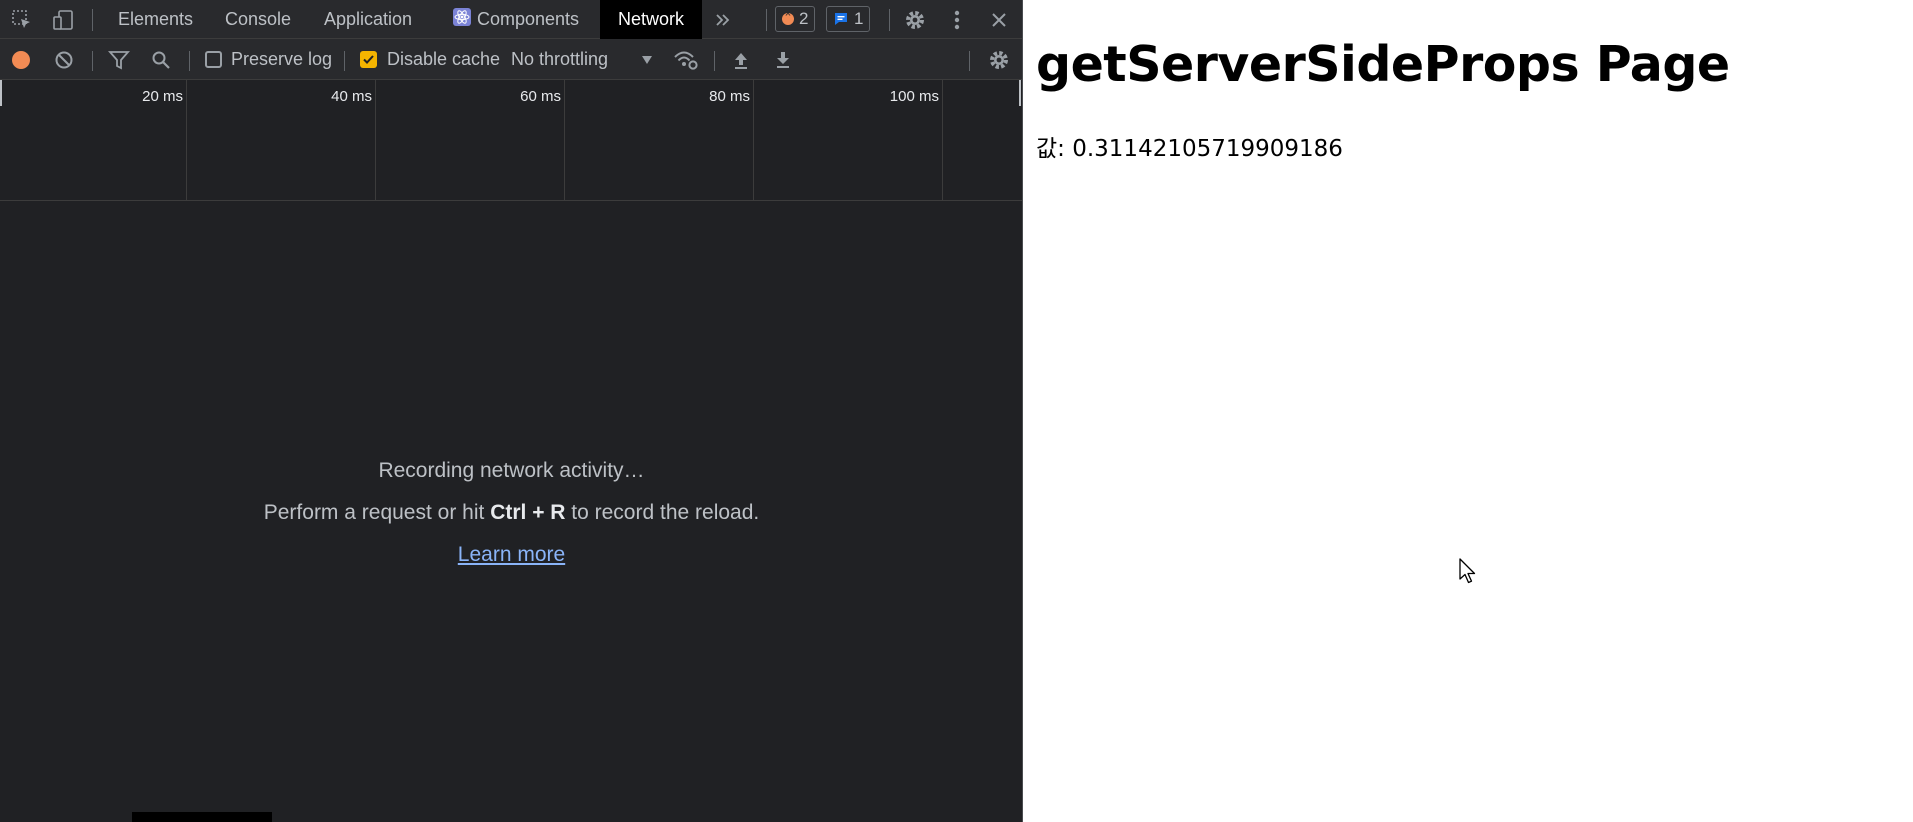 Image resolution: width=1913 pixels, height=822 pixels. I want to click on timeline-overview: 20 ms 40 ms 60 ms 80 ms 100 ms, so click(511, 140).